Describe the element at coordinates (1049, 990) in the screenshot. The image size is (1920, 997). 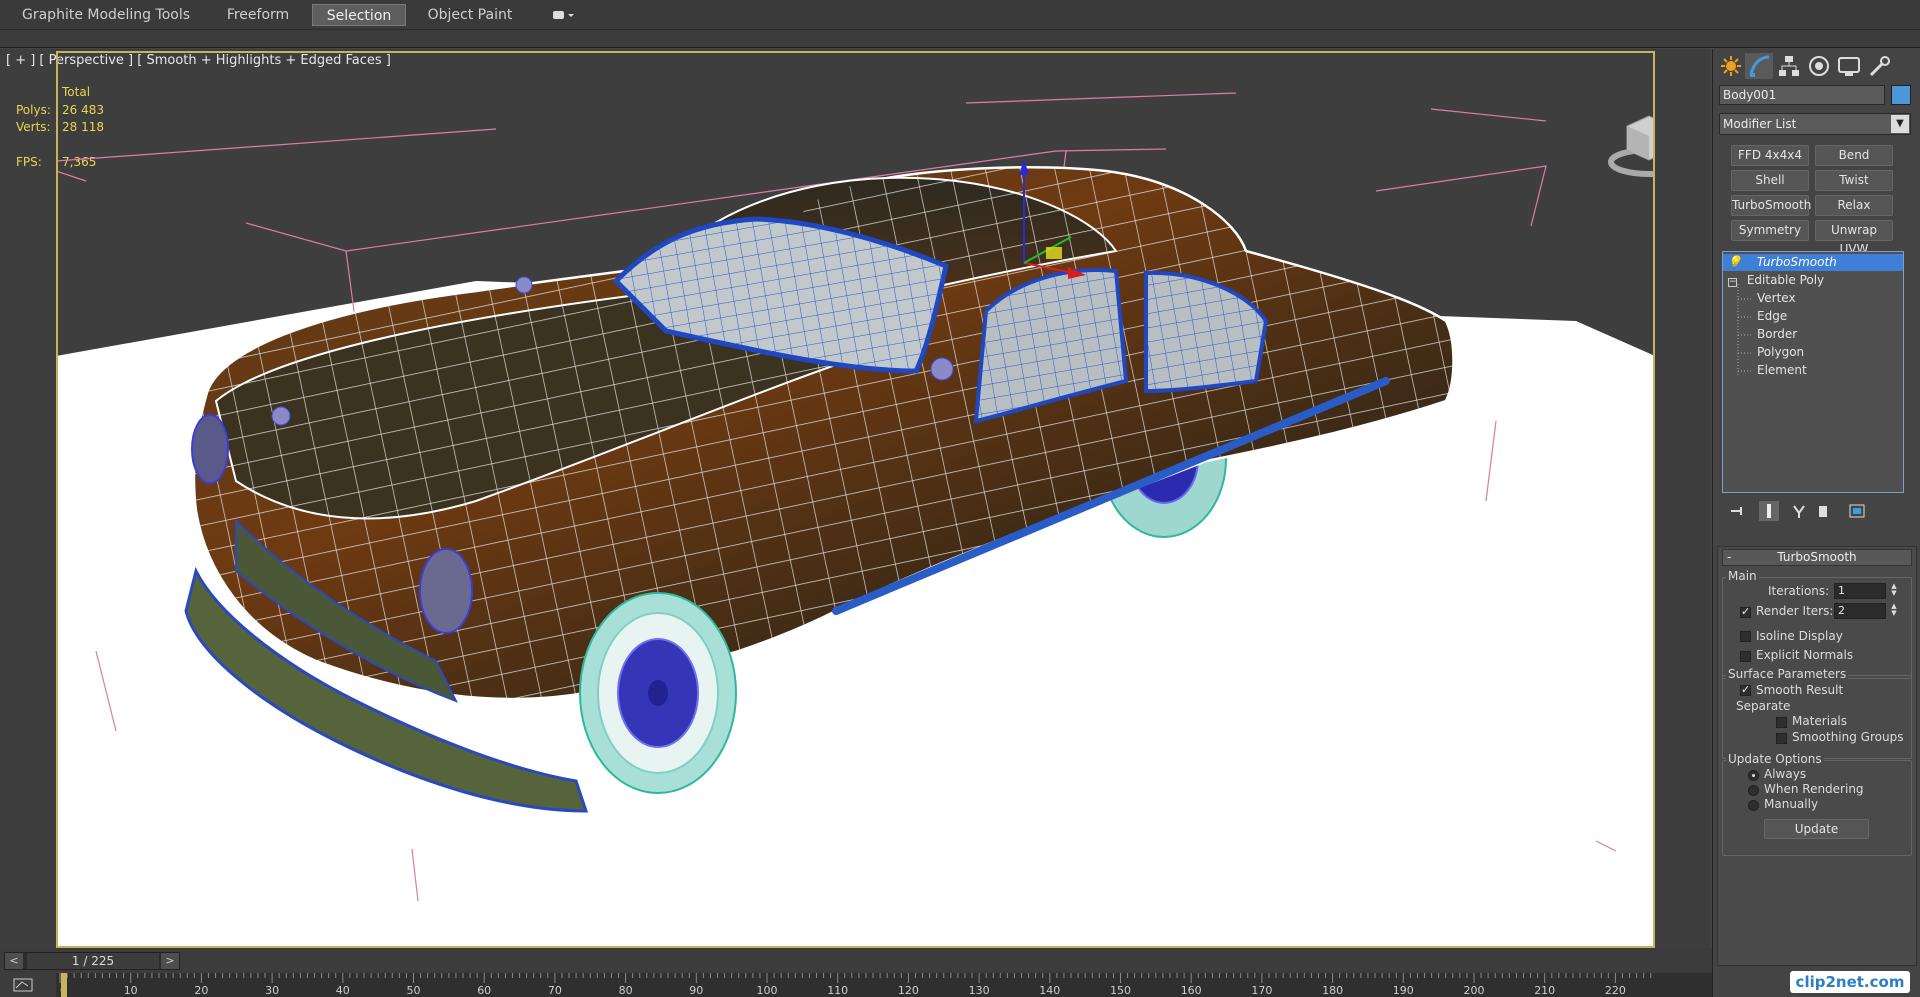
I see `ruler-tick-label: 140` at that location.